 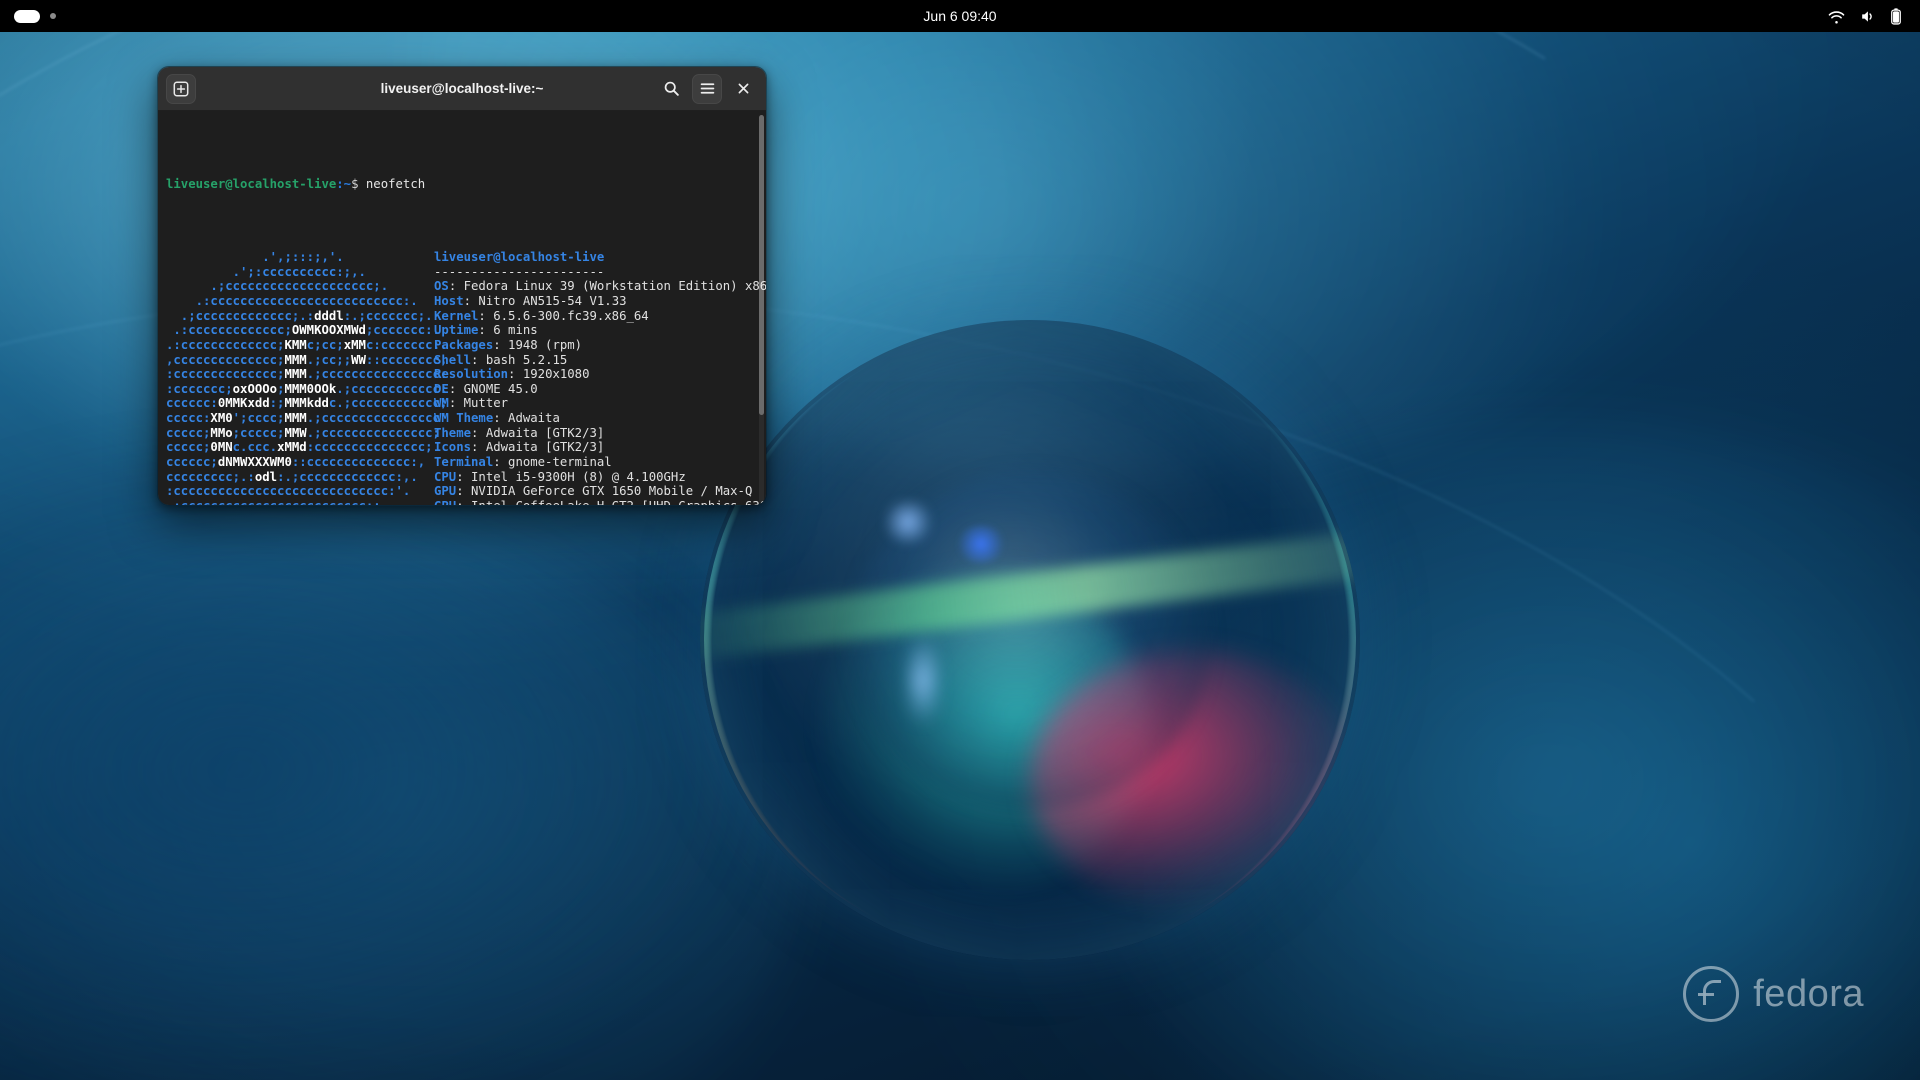 What do you see at coordinates (303, 432) in the screenshot?
I see `ascii-art-line: ccccc;MMo;ccccc;MMW.;ccccccccccccccc;` at bounding box center [303, 432].